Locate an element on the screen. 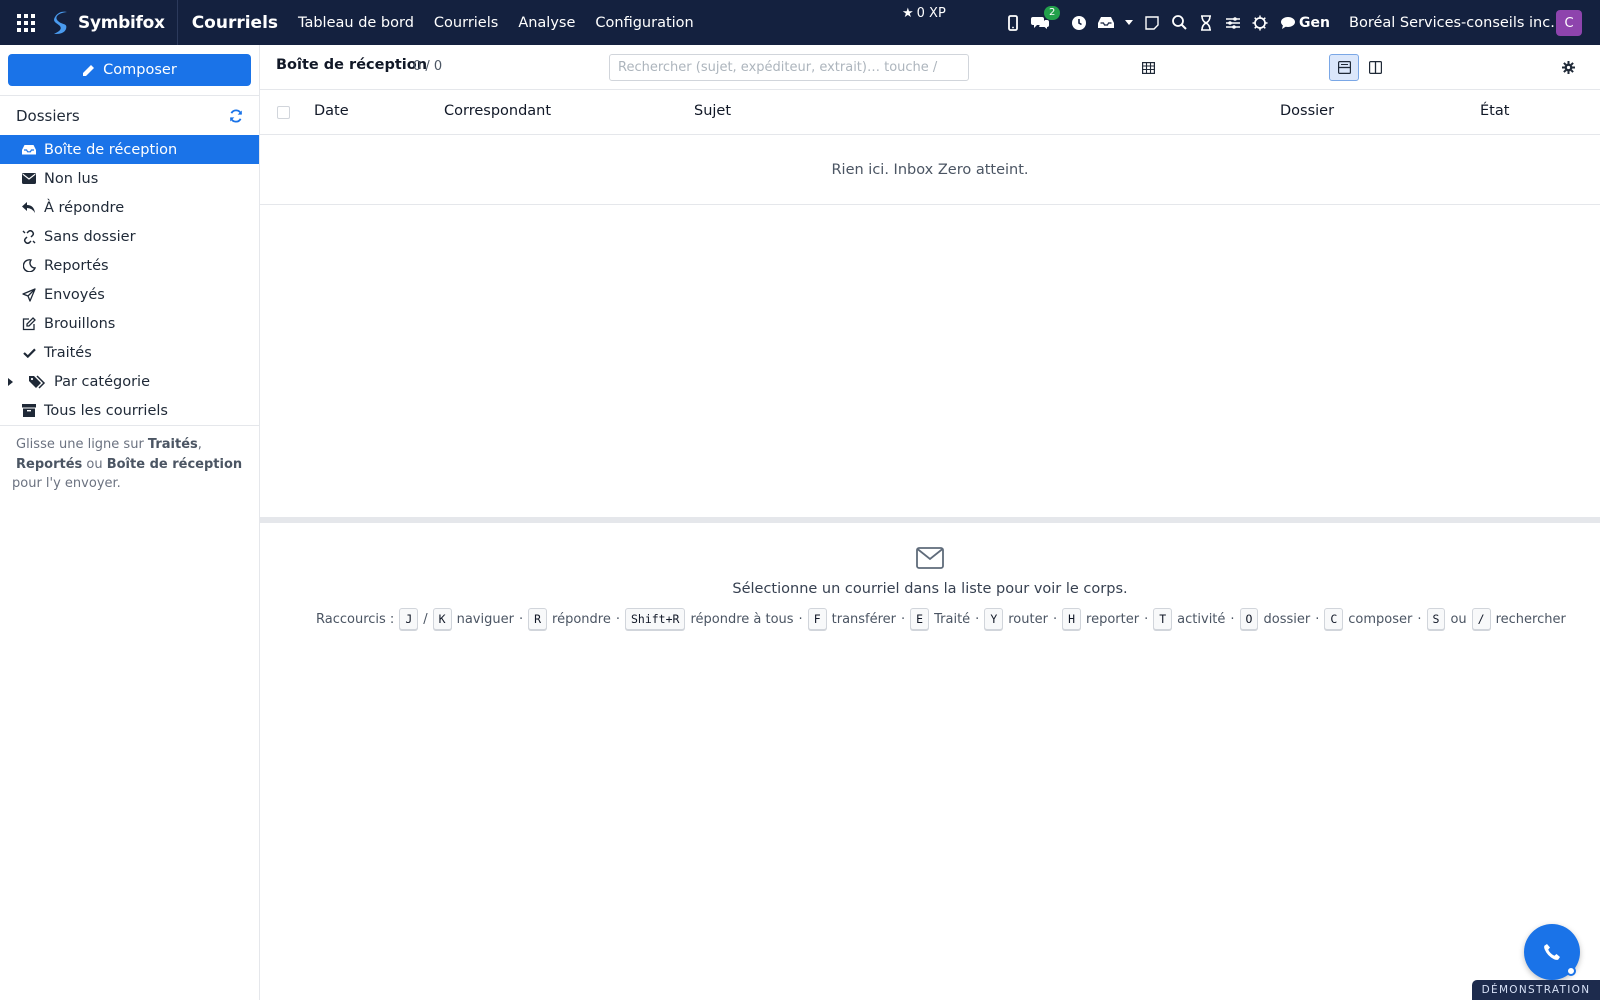 The width and height of the screenshot is (1600, 1000). key-h: H is located at coordinates (1072, 619).